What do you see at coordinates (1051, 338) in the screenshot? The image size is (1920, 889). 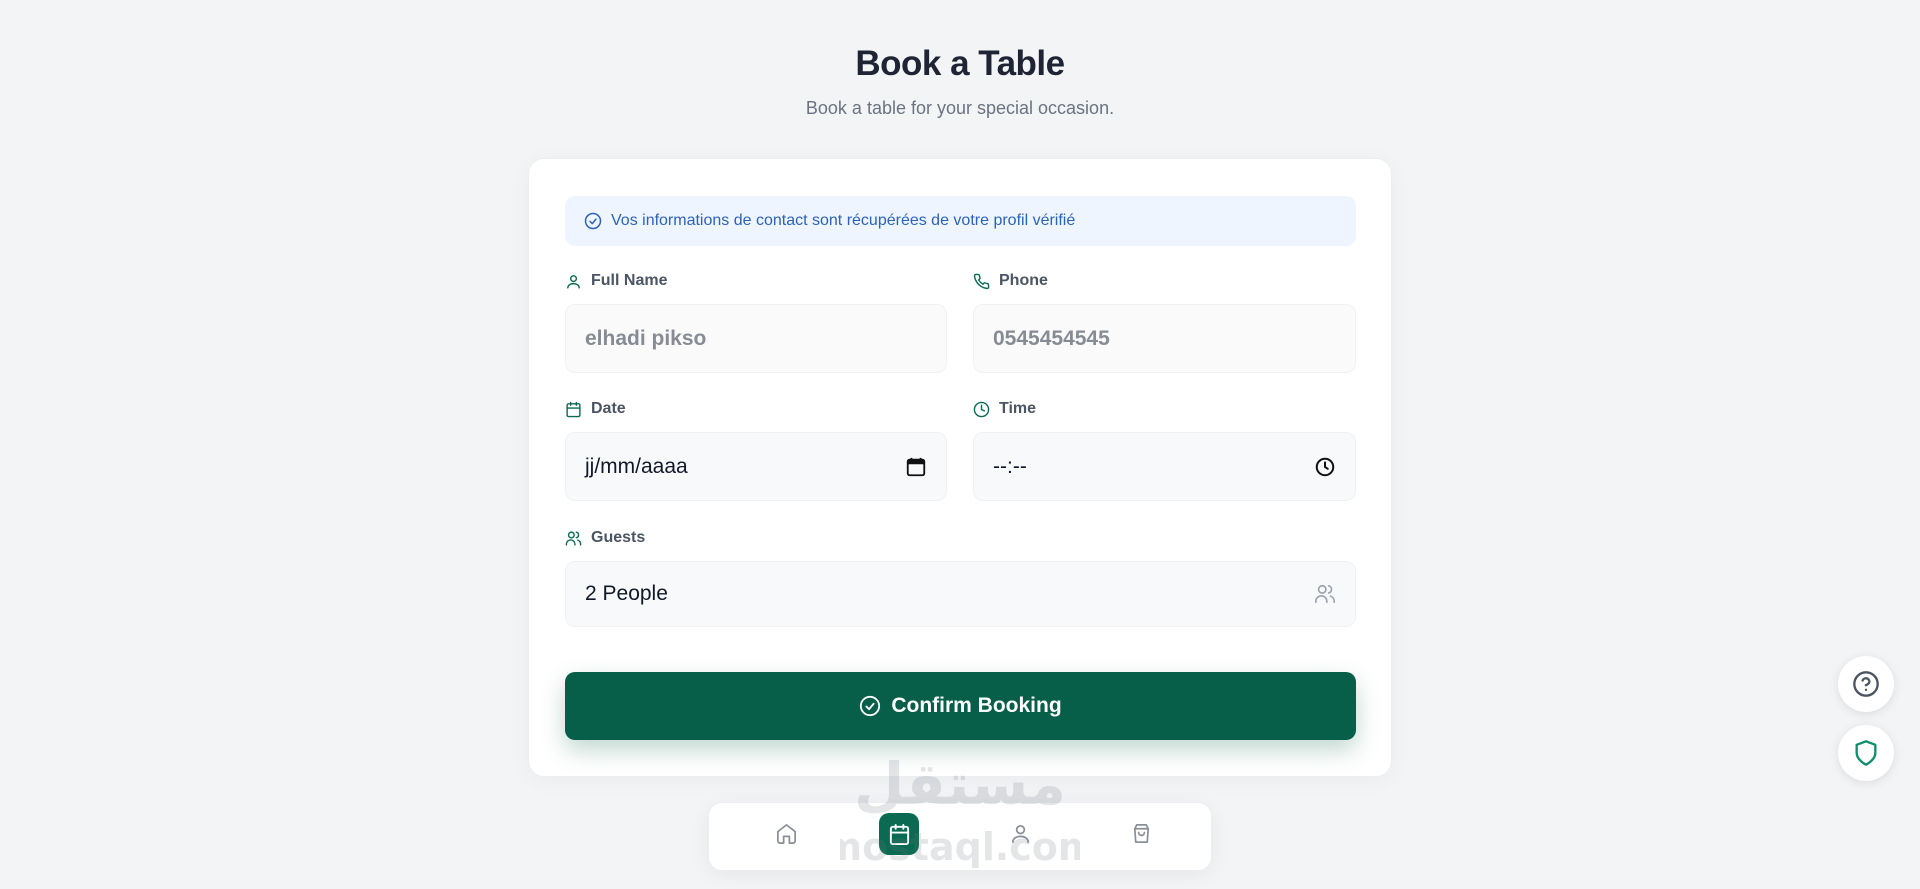 I see `phone-value: 0545454545` at bounding box center [1051, 338].